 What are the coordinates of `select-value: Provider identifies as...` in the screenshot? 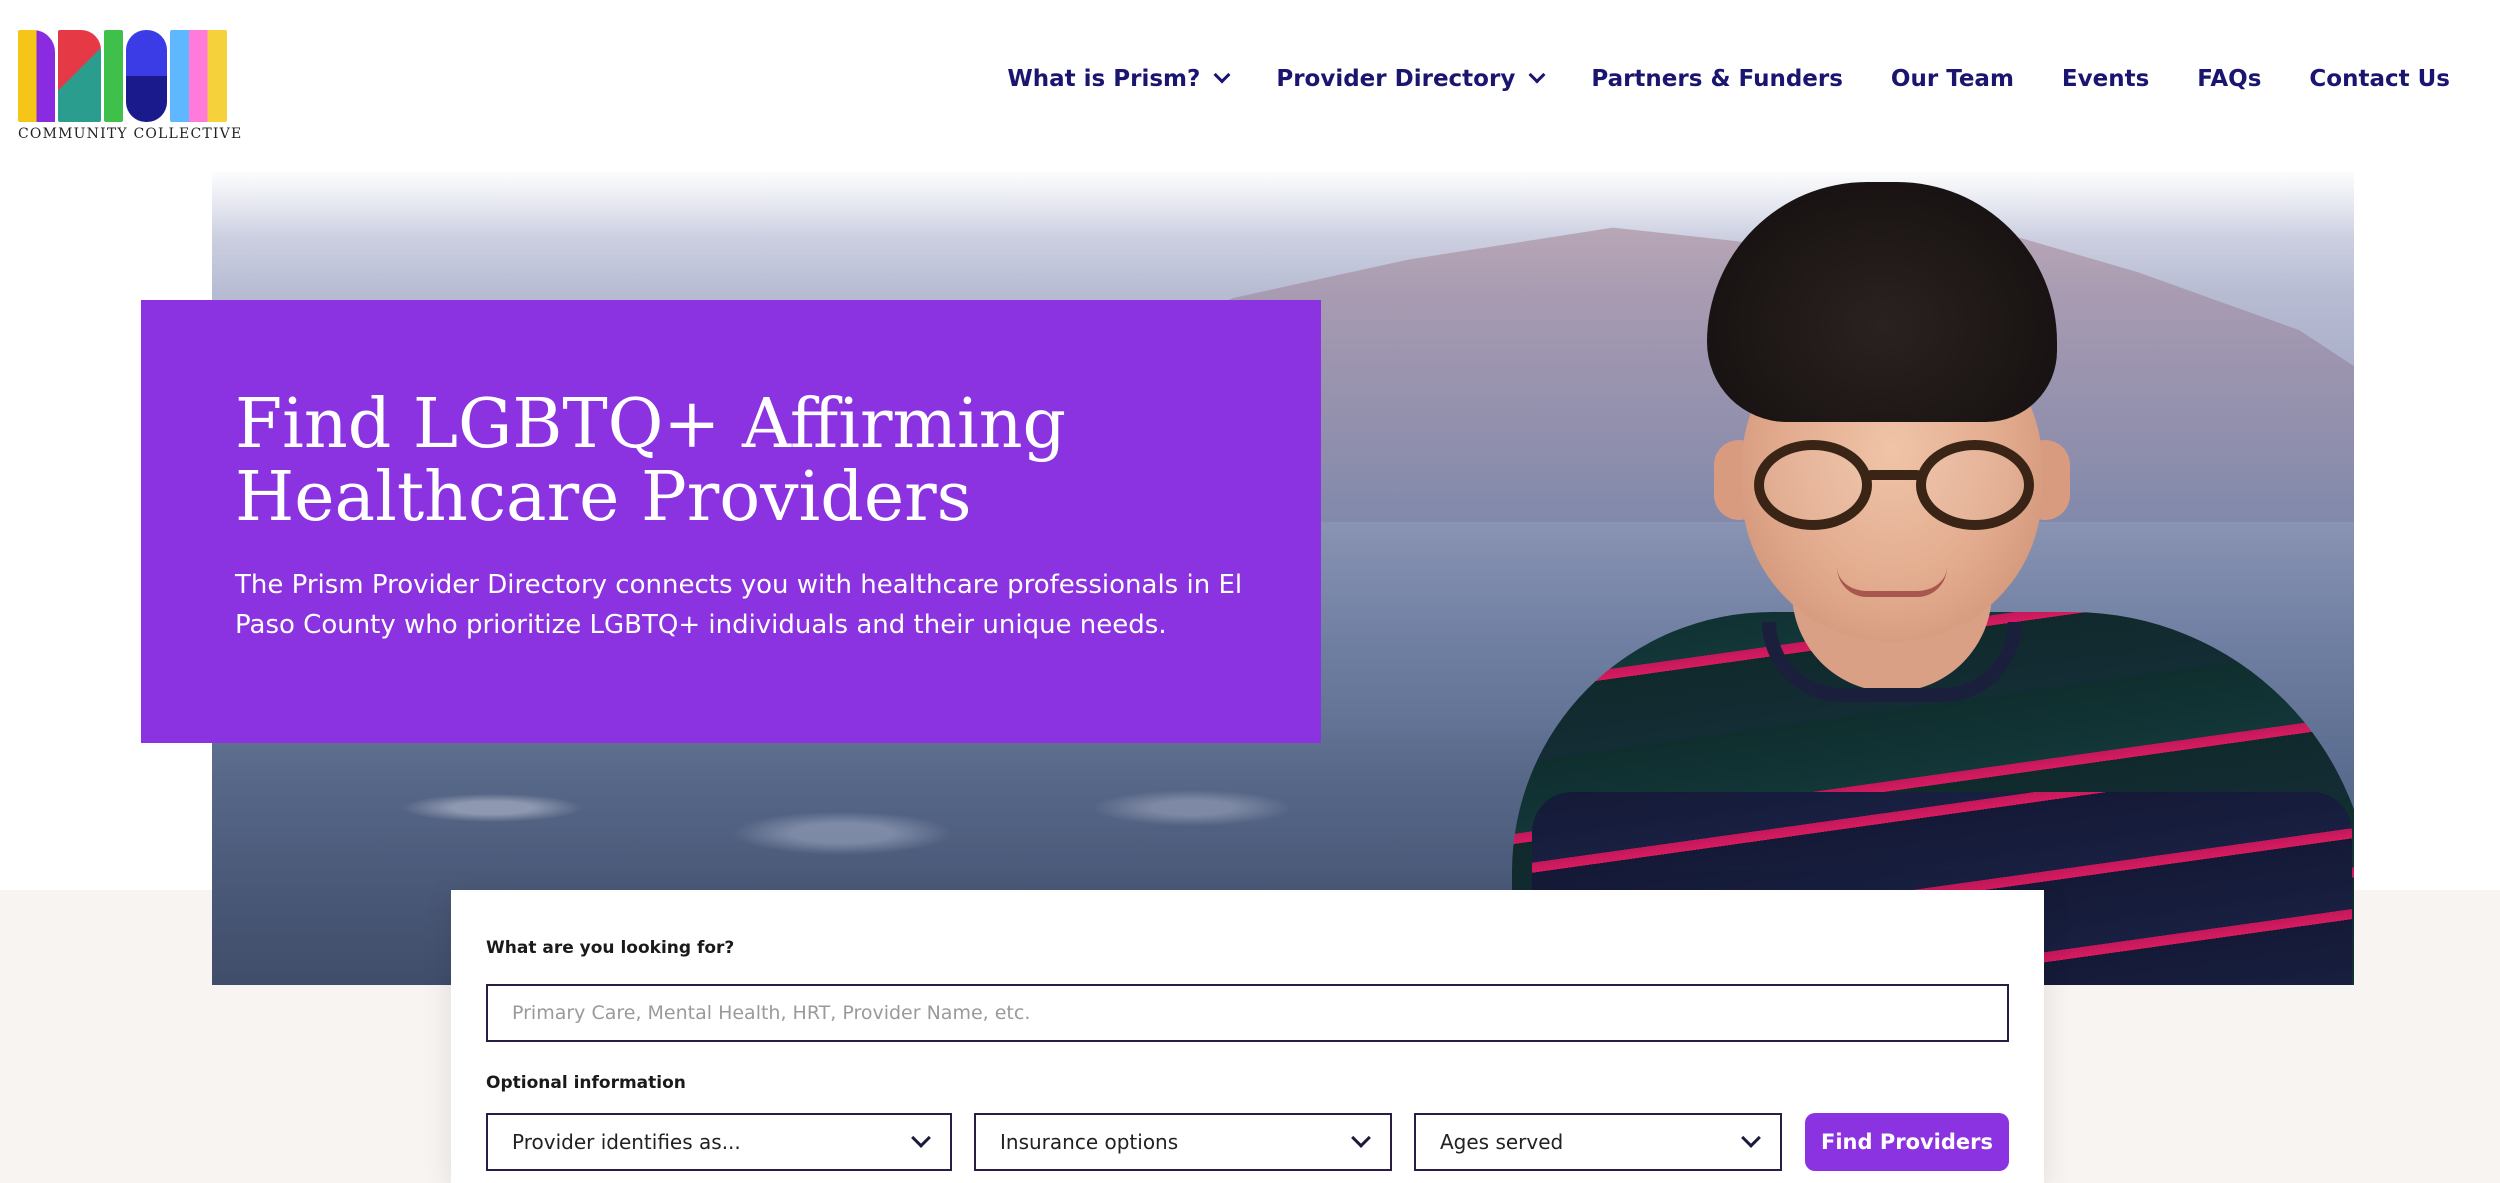 It's located at (626, 1142).